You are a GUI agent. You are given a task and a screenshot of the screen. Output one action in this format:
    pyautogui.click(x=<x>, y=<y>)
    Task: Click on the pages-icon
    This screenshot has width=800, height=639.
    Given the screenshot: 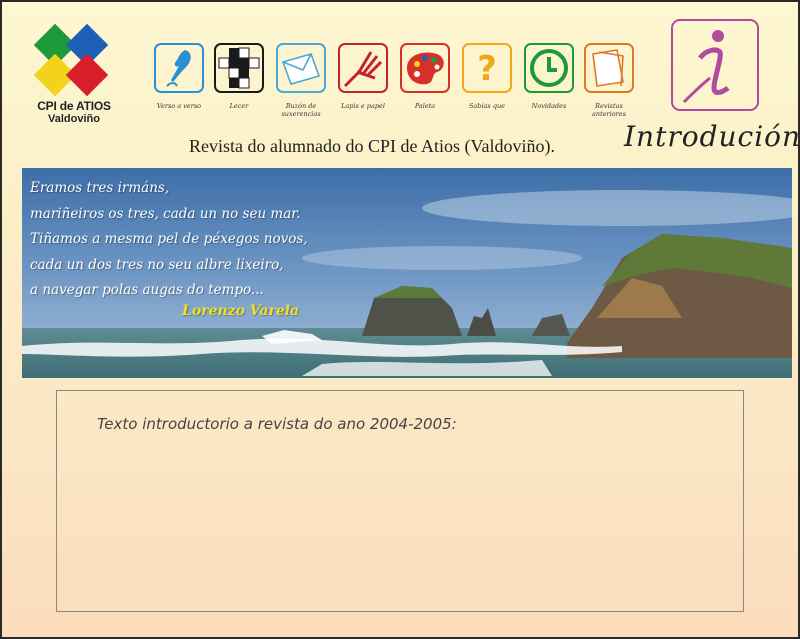 What is the action you would take?
    pyautogui.click(x=609, y=68)
    